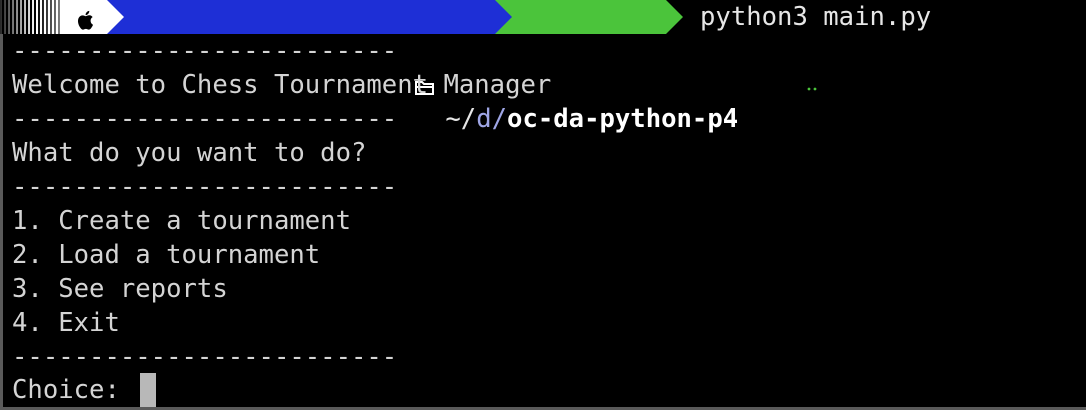 Image resolution: width=1086 pixels, height=410 pixels. What do you see at coordinates (120, 289) in the screenshot?
I see `menu-item: 3. See reports` at bounding box center [120, 289].